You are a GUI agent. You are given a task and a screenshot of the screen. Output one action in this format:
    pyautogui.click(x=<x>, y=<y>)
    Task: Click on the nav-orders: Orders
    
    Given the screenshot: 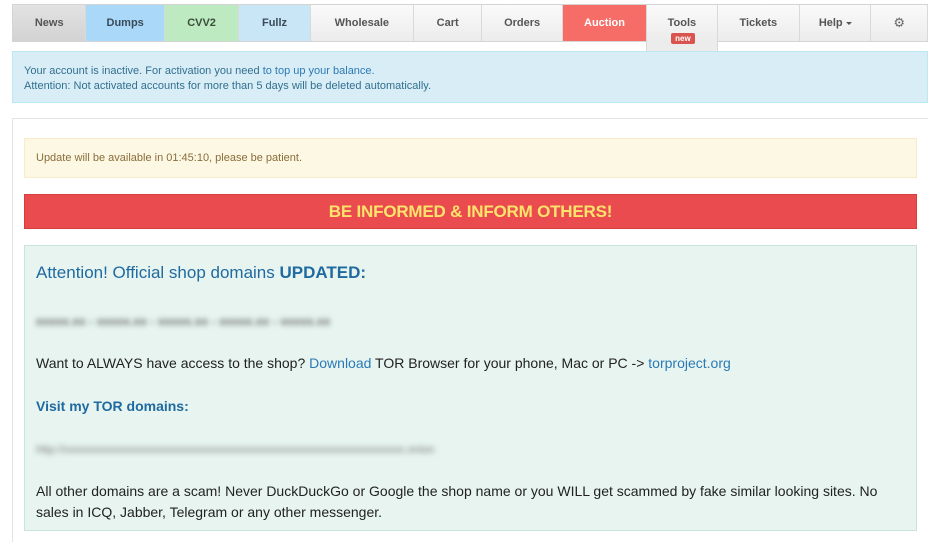 What is the action you would take?
    pyautogui.click(x=522, y=23)
    